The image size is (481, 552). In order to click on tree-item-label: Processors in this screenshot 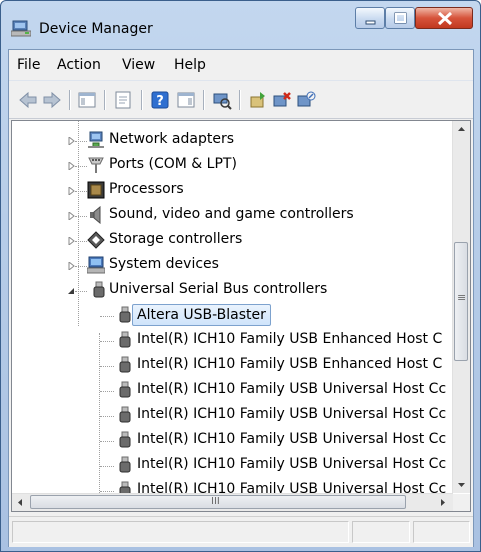, I will do `click(146, 189)`.